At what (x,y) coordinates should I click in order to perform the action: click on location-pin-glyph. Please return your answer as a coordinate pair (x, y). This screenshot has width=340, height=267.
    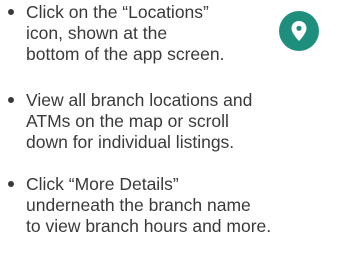
    Looking at the image, I should click on (299, 31).